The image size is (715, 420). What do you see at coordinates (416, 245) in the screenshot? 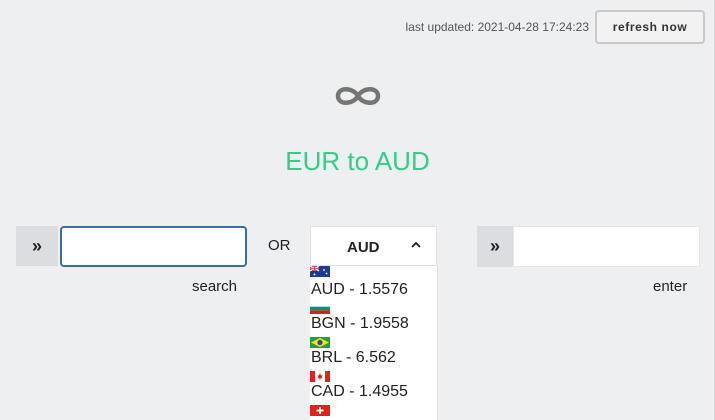
I see `chevron-up-icon` at bounding box center [416, 245].